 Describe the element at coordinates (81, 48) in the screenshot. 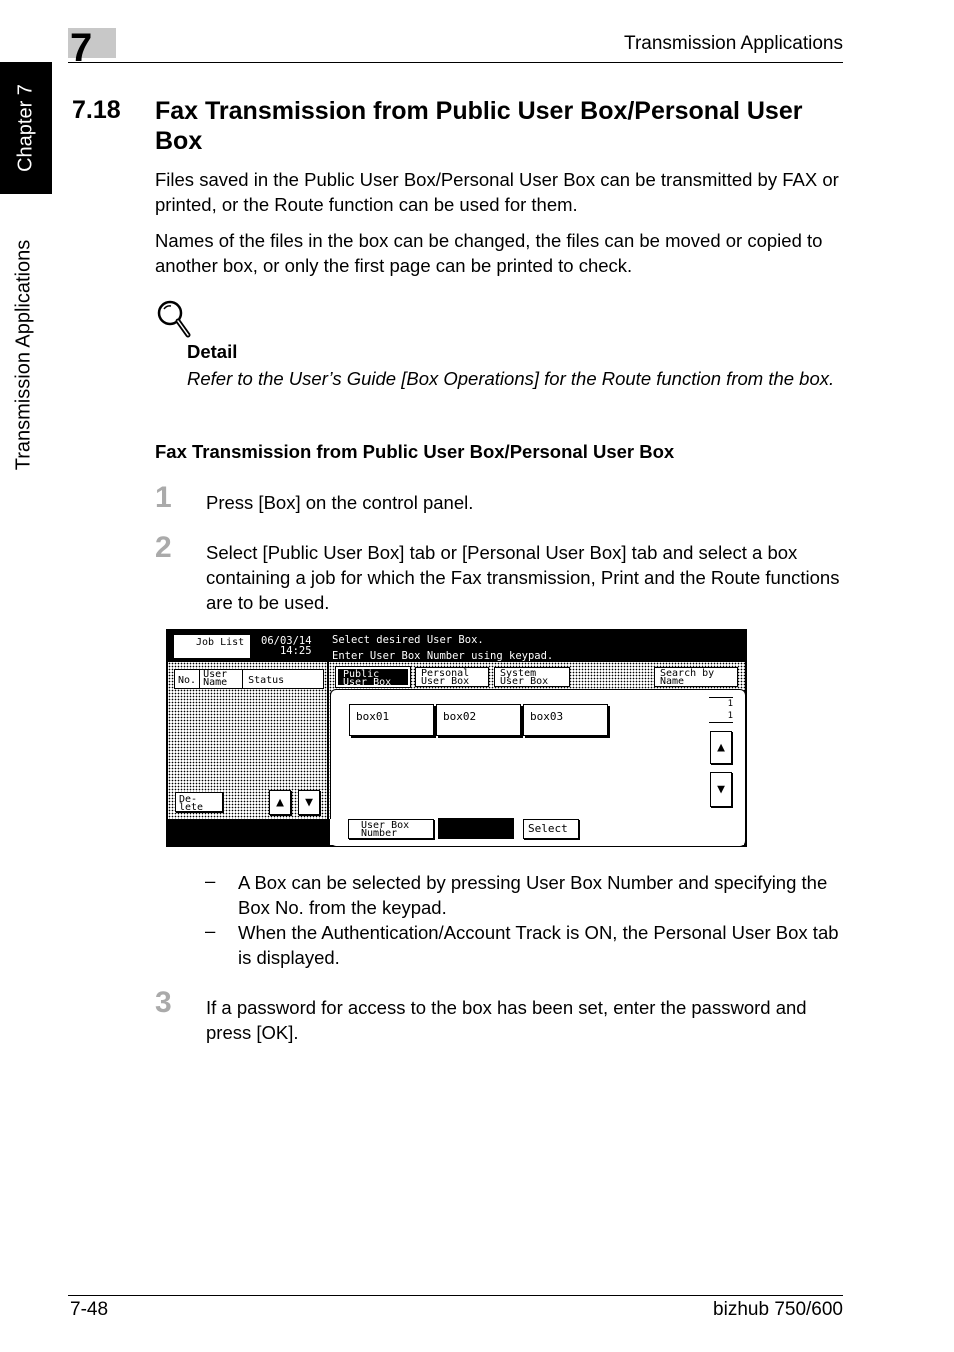

I see `chapter-number: 7` at that location.